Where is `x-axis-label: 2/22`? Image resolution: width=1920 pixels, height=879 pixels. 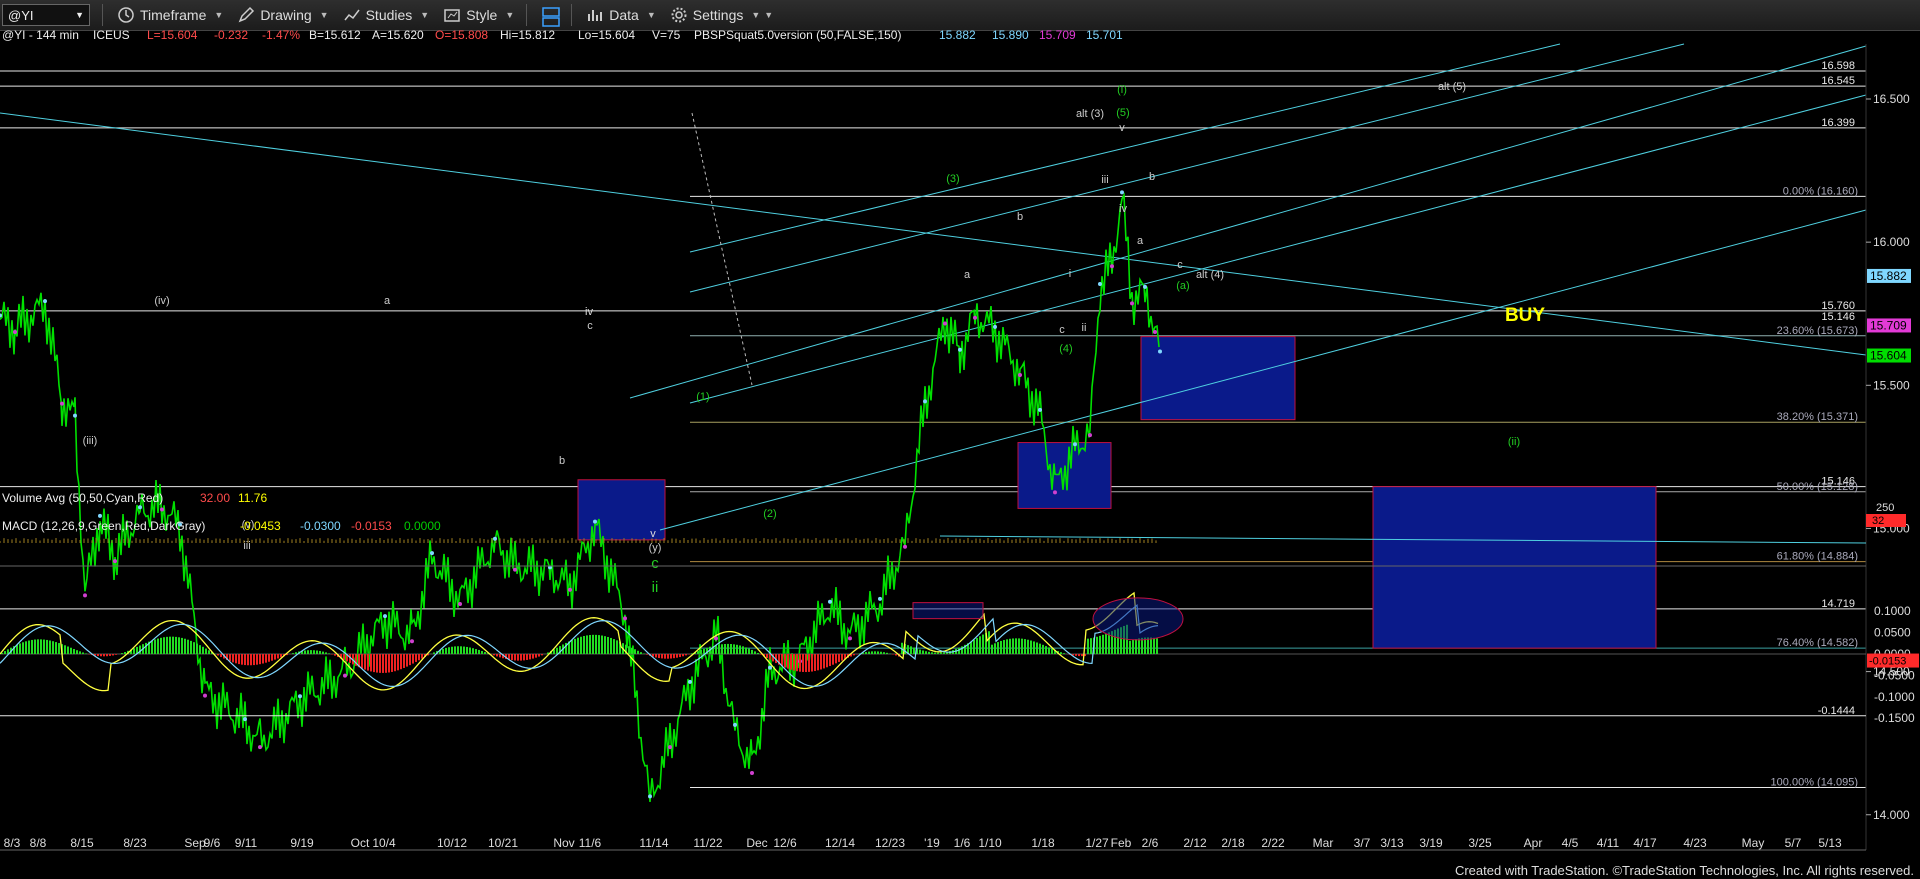 x-axis-label: 2/22 is located at coordinates (1273, 843).